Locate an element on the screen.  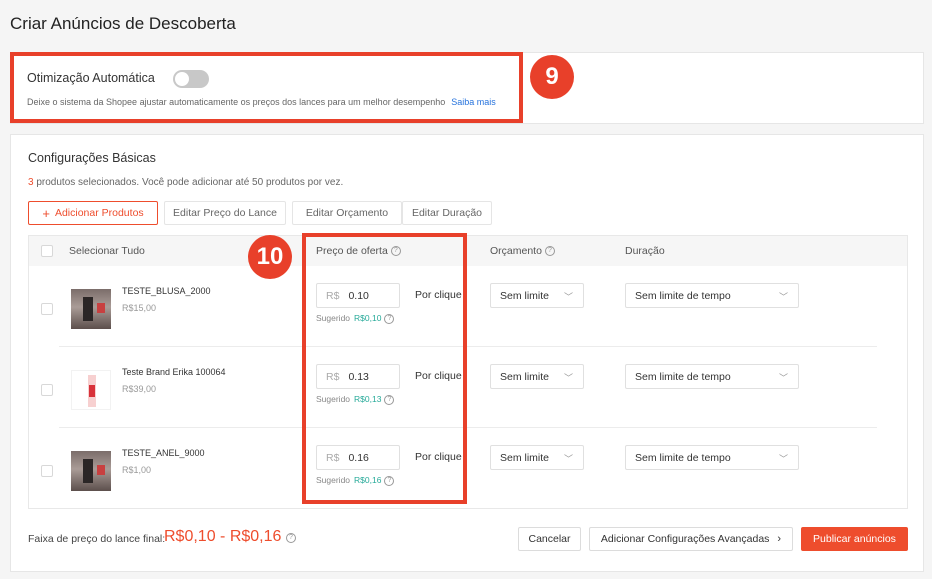
add-products-label: Adicionar Produtos is located at coordinates (99, 213).